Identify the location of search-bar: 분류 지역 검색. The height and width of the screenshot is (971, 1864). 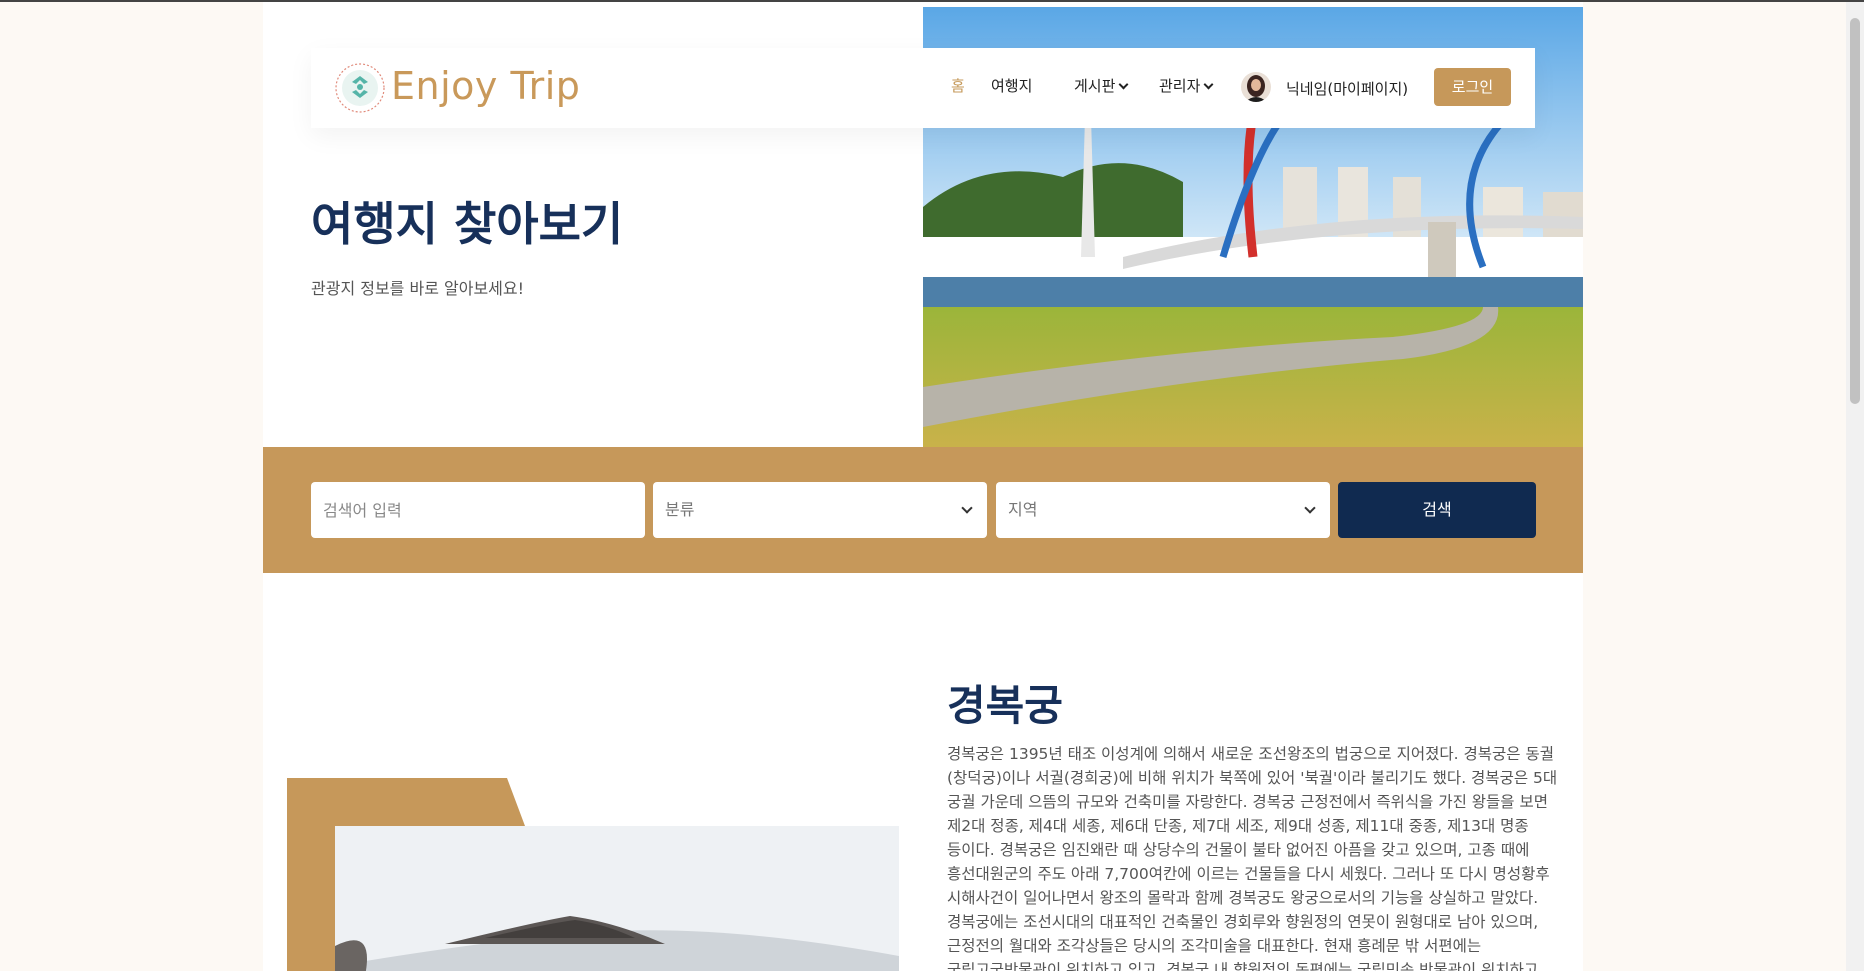
(923, 510).